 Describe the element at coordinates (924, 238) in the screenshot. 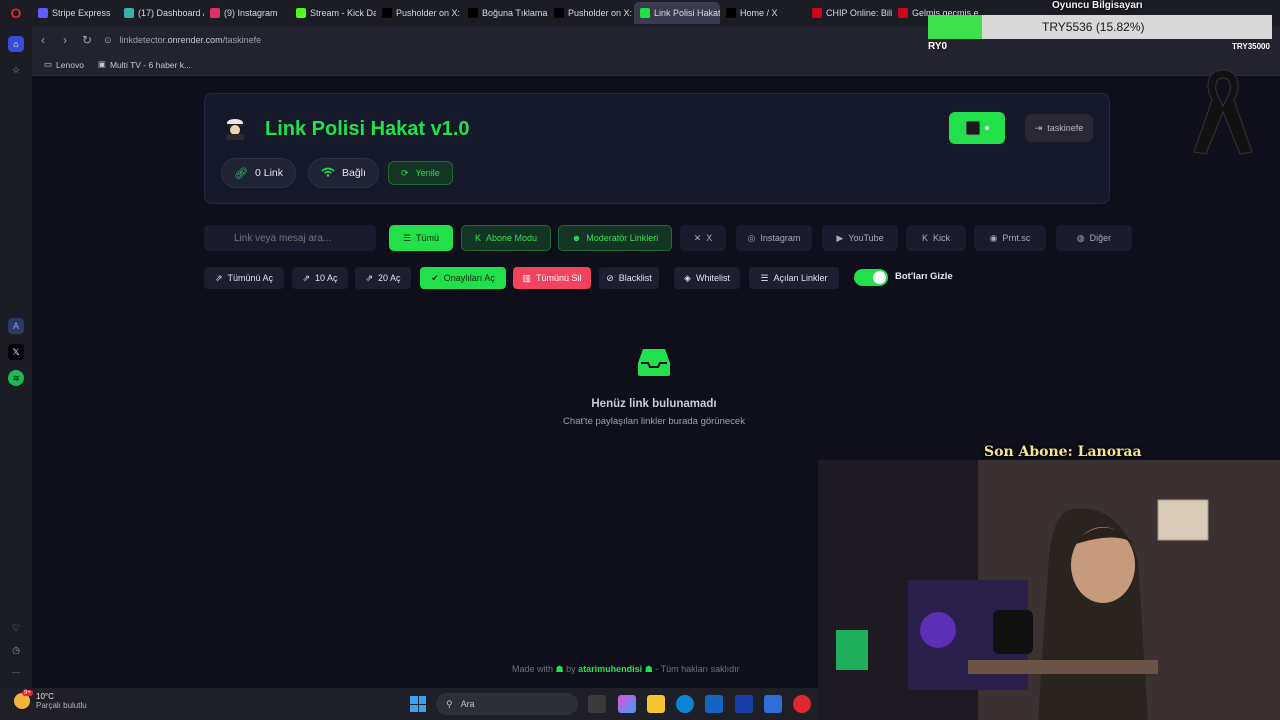

I see `kick-icon: K` at that location.